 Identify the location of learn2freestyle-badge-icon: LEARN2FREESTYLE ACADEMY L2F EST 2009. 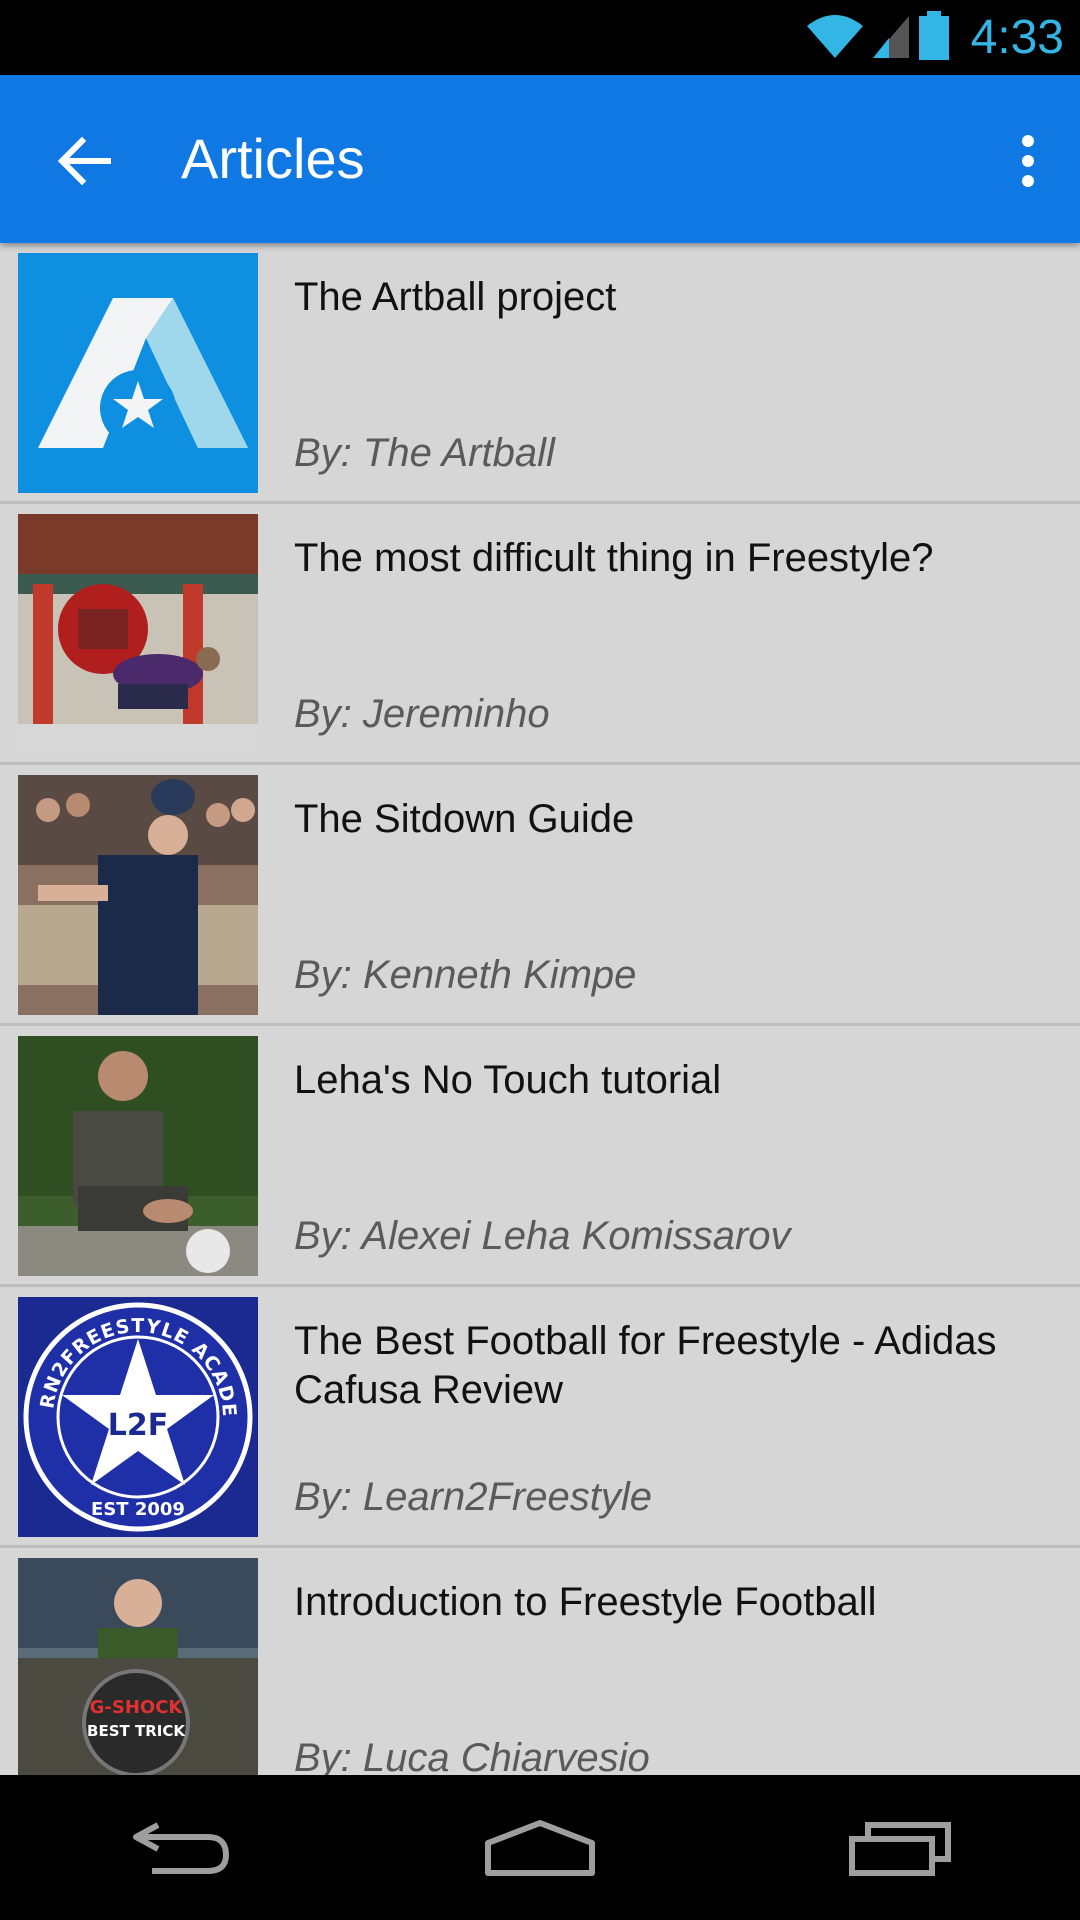
(138, 1417).